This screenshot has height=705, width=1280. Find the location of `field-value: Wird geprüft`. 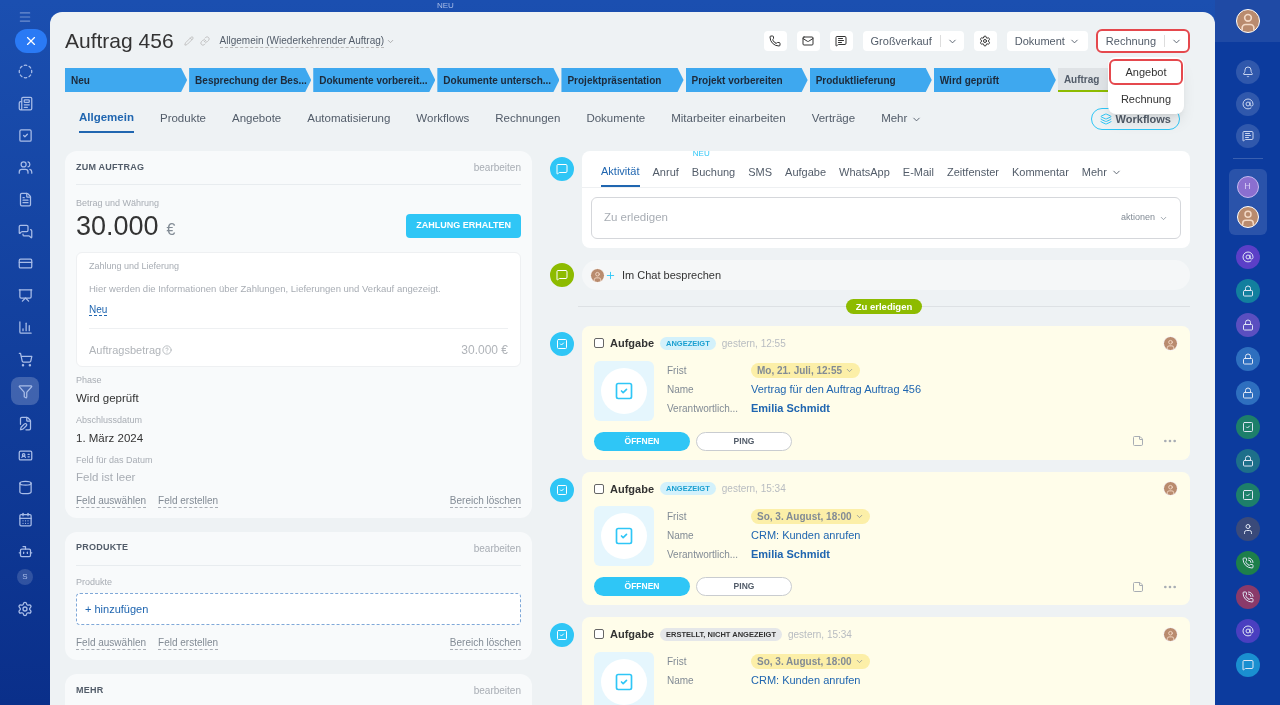

field-value: Wird geprüft is located at coordinates (108, 398).